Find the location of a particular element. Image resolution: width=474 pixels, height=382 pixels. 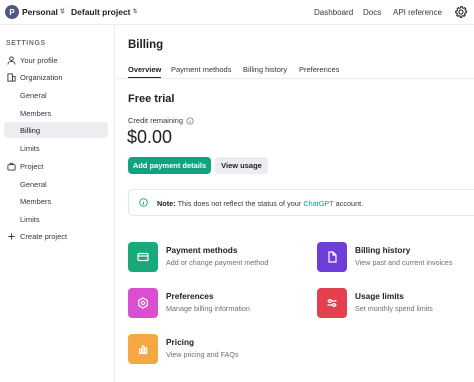

building-icon is located at coordinates (11, 77).